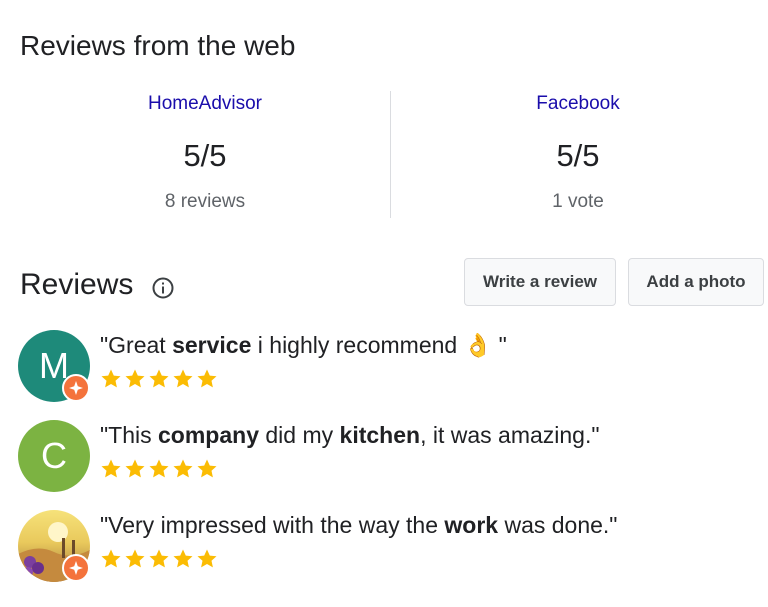  What do you see at coordinates (77, 284) in the screenshot?
I see `reviews-title: Reviews` at bounding box center [77, 284].